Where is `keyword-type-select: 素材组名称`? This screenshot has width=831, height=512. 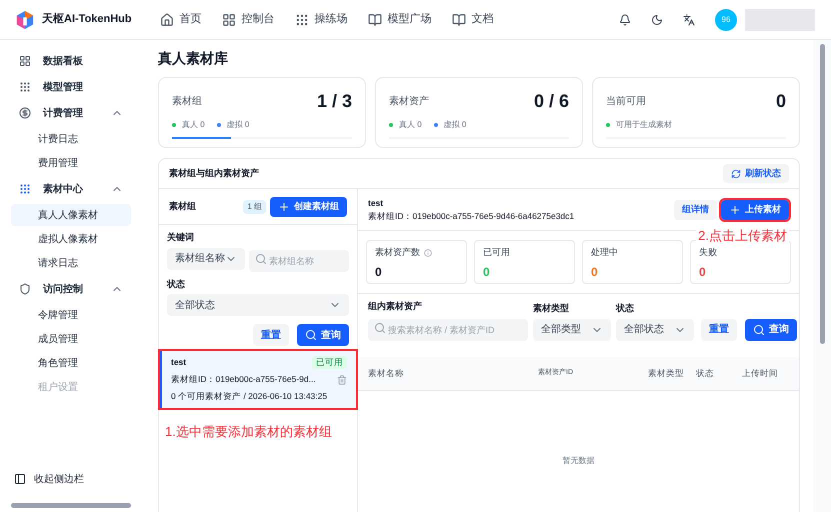
keyword-type-select: 素材组名称 is located at coordinates (206, 259).